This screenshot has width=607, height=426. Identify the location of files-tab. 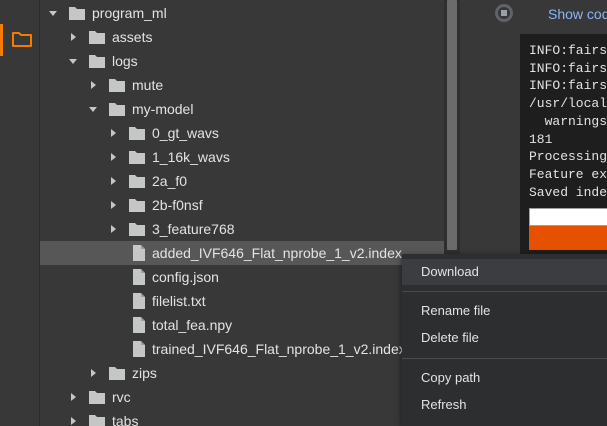
(20, 40).